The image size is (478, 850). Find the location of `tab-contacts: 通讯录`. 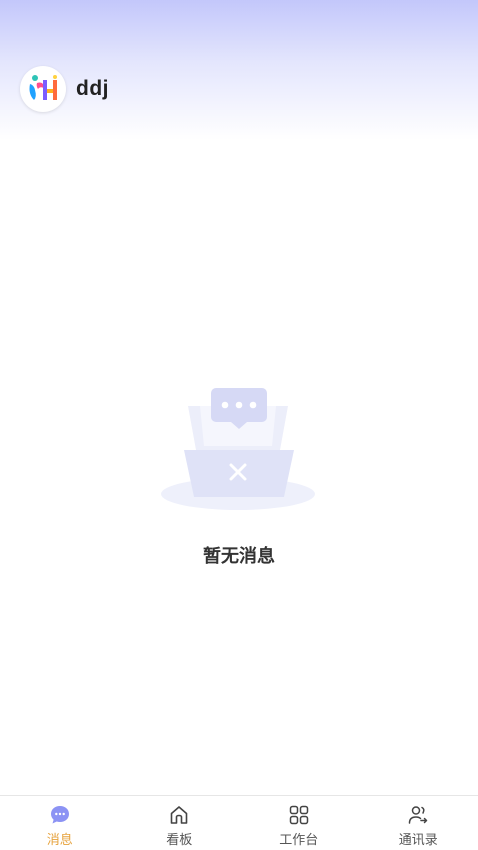

tab-contacts: 通讯录 is located at coordinates (418, 823).